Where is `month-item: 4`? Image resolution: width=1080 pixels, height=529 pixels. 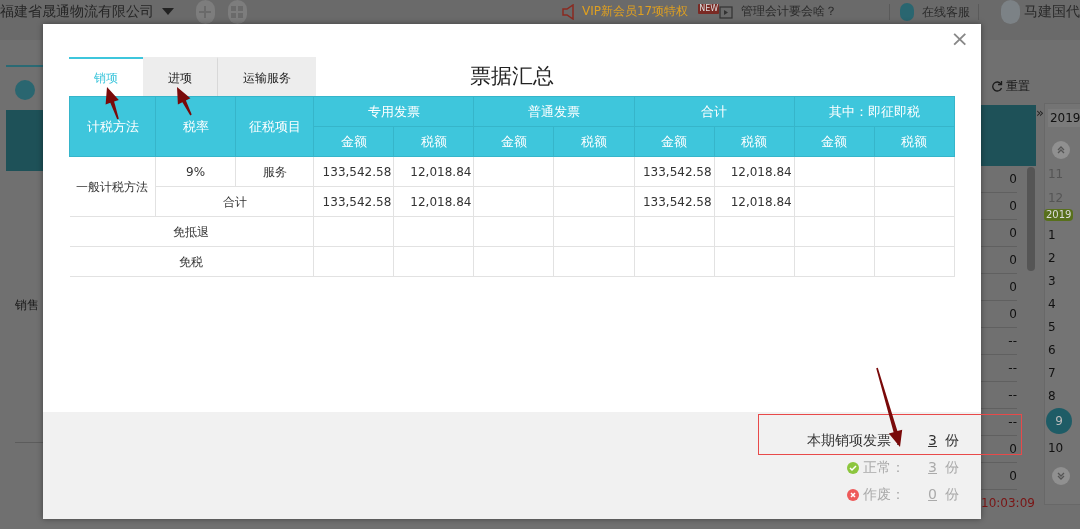 month-item: 4 is located at coordinates (1051, 304).